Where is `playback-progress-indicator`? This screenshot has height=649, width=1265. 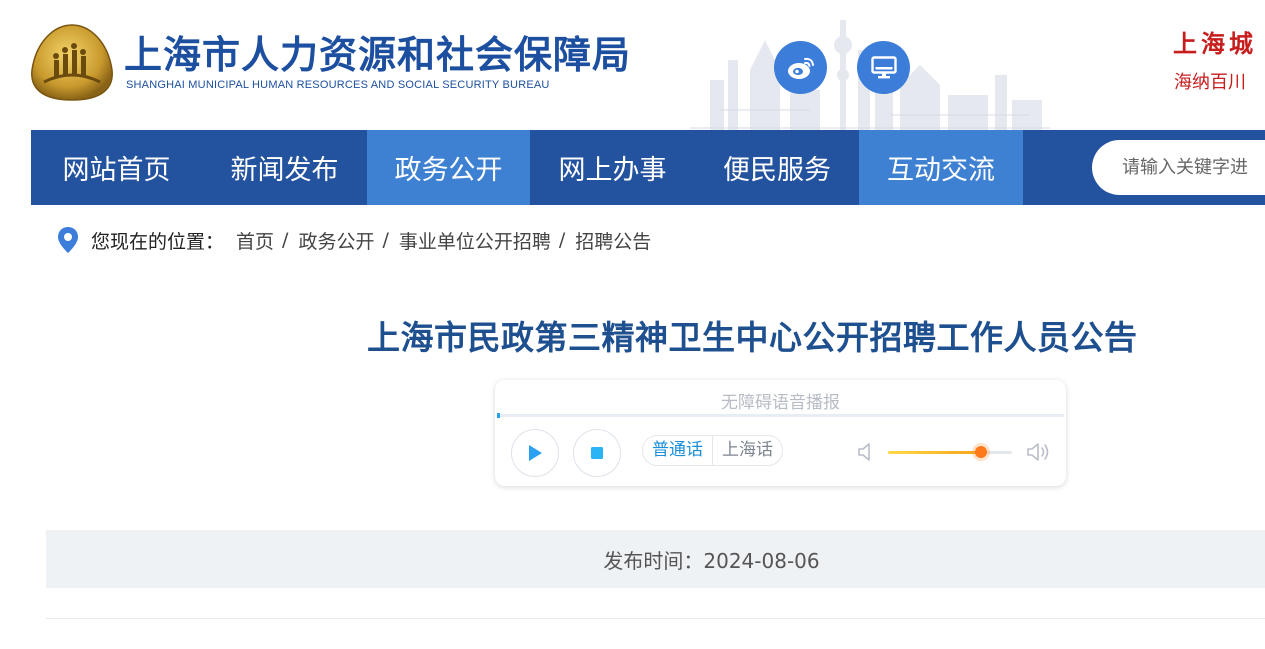
playback-progress-indicator is located at coordinates (498, 415).